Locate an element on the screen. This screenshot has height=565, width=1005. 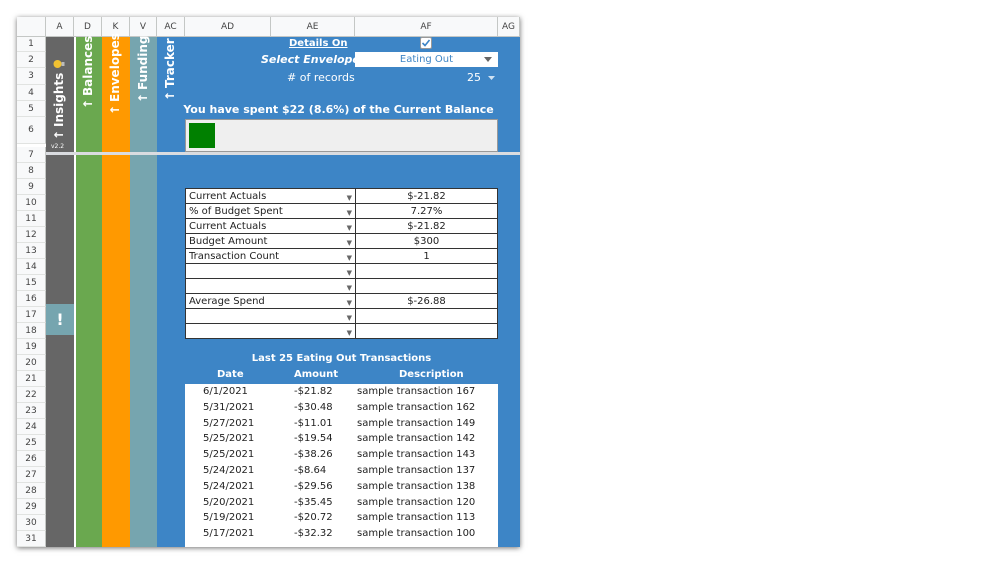
row-header: 6 is located at coordinates (31, 130).